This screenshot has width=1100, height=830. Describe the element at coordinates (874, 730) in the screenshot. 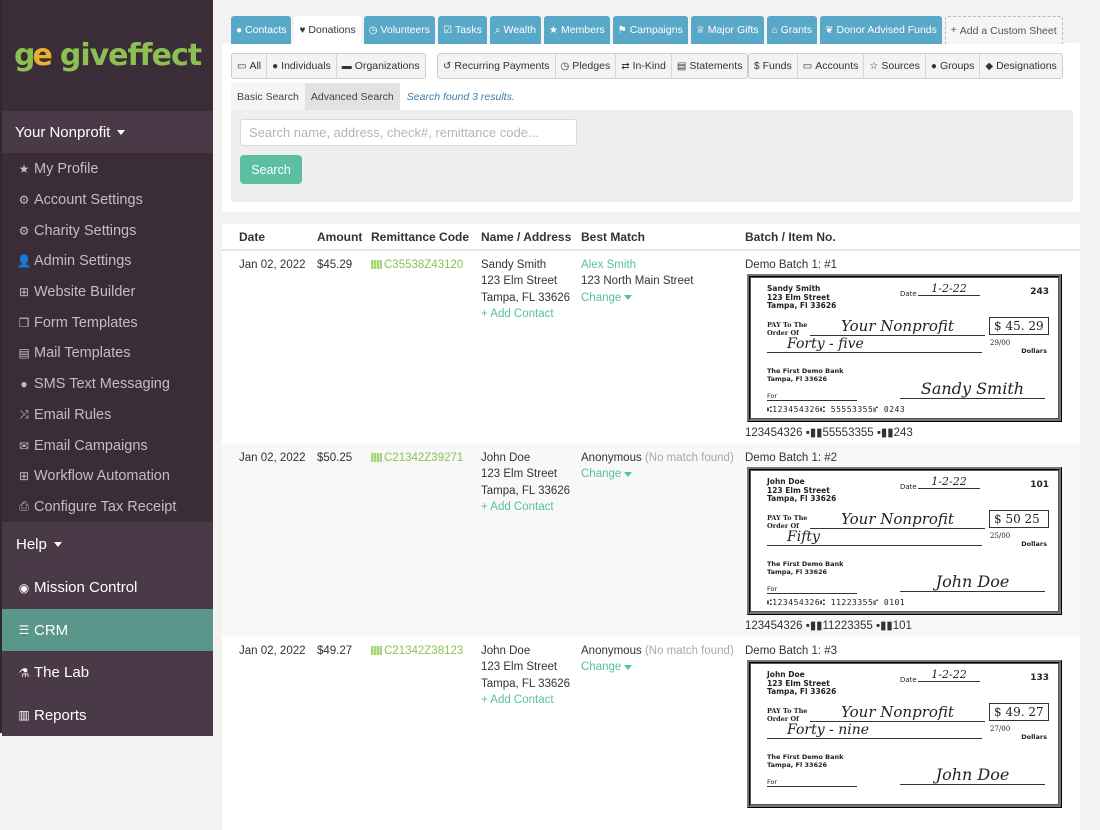

I see `check-amount-words: Forty - nine` at that location.